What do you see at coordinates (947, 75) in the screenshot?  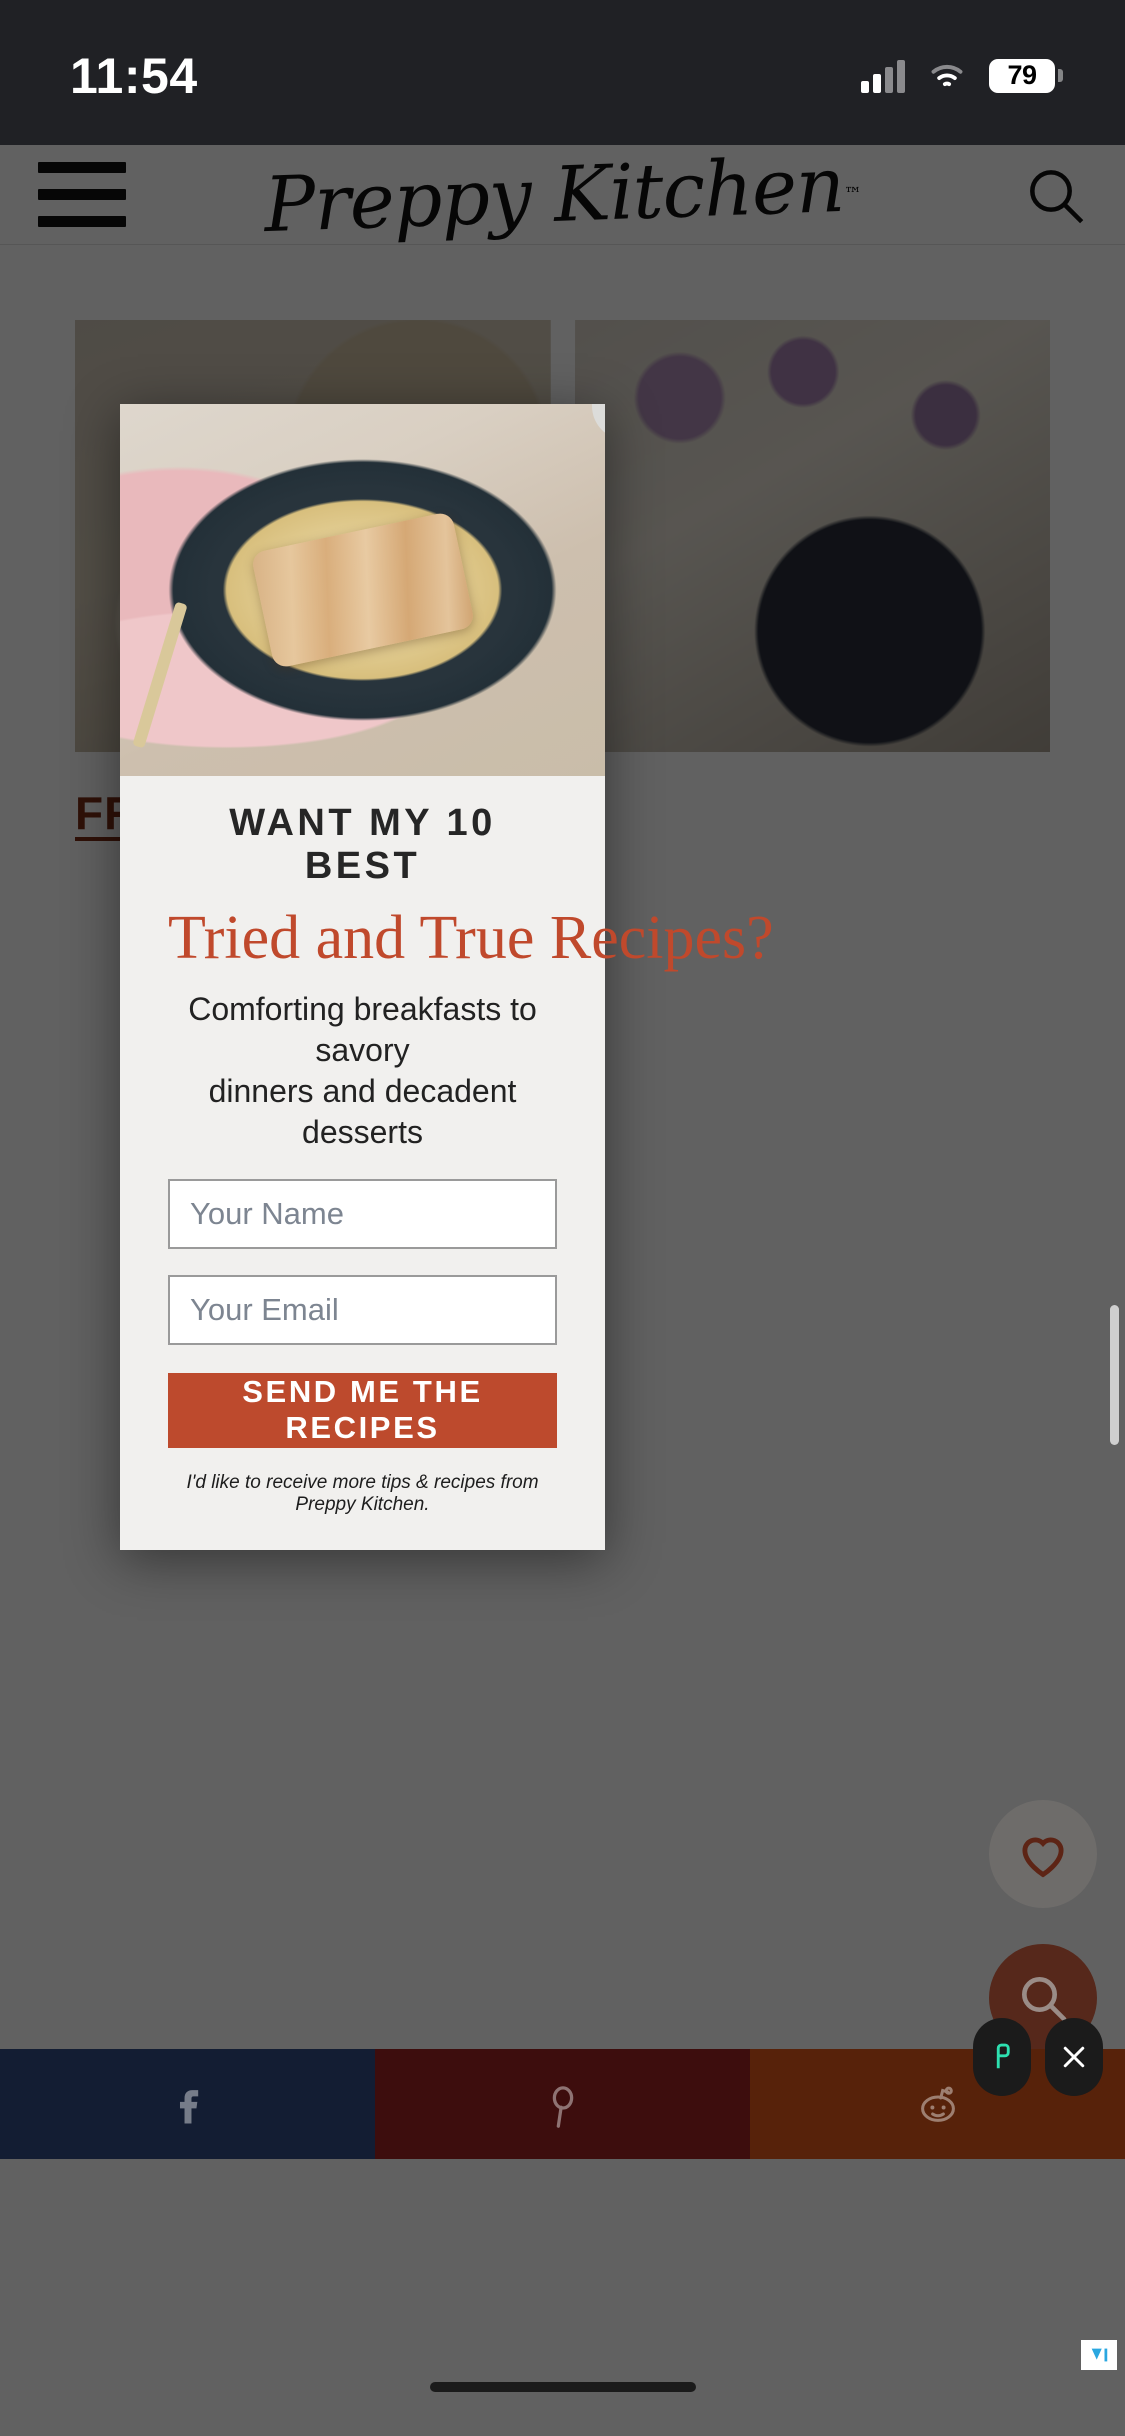 I see `wifi-icon` at bounding box center [947, 75].